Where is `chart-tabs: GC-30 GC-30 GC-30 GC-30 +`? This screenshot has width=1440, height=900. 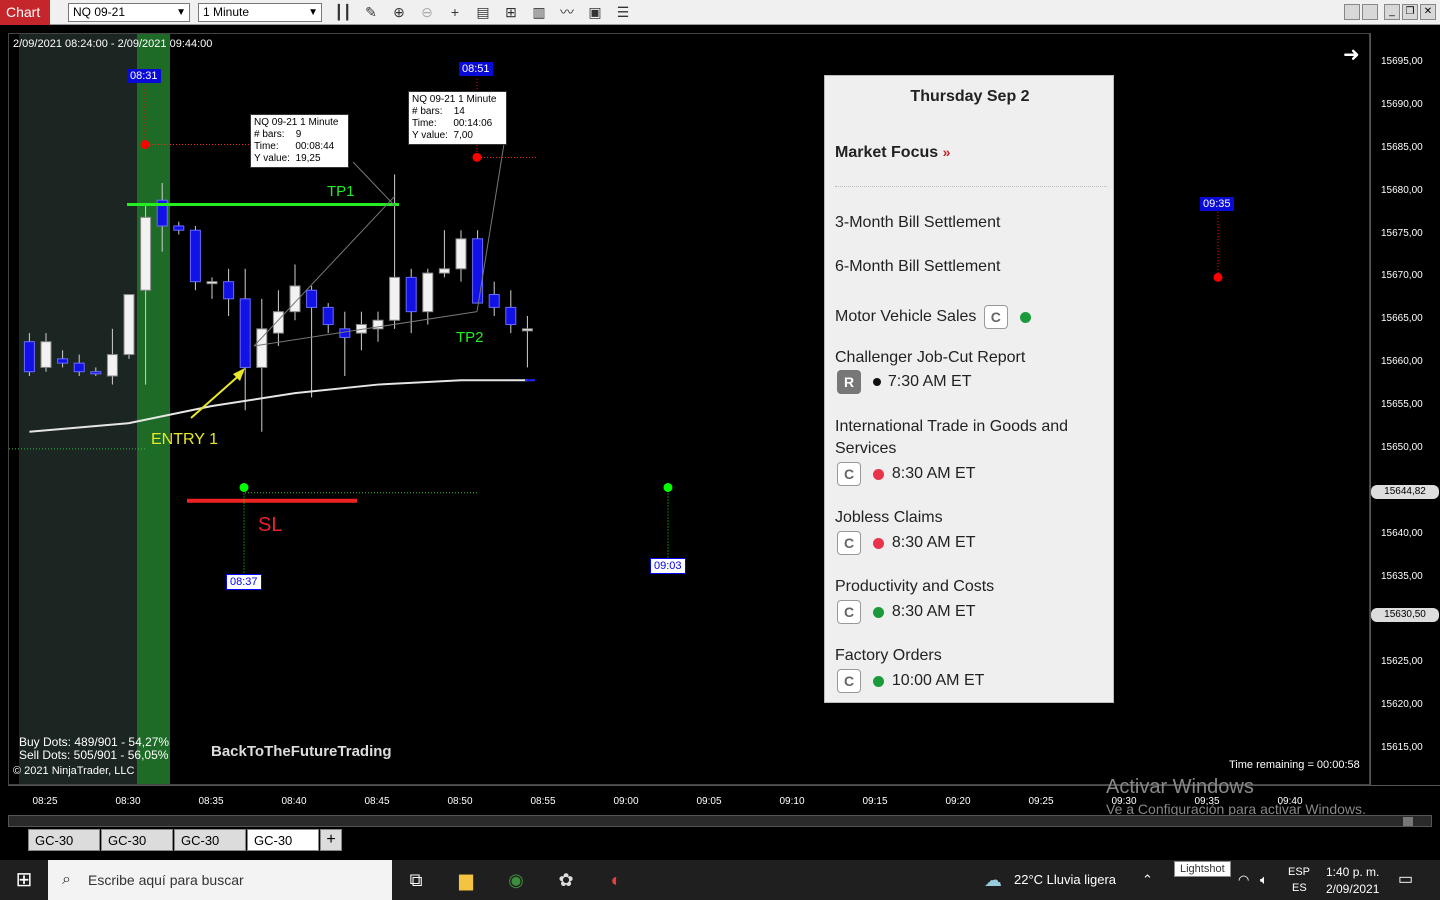 chart-tabs: GC-30 GC-30 GC-30 GC-30 + is located at coordinates (720, 840).